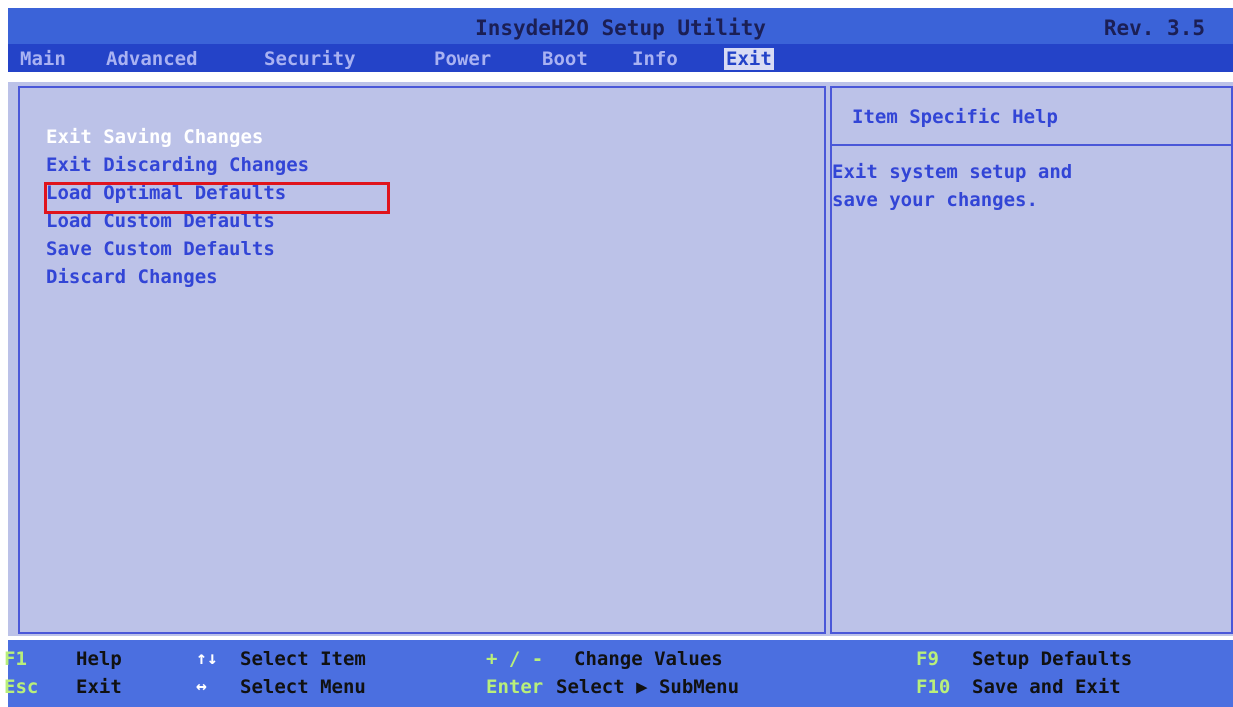  What do you see at coordinates (955, 117) in the screenshot?
I see `help-header: Item Specific Help` at bounding box center [955, 117].